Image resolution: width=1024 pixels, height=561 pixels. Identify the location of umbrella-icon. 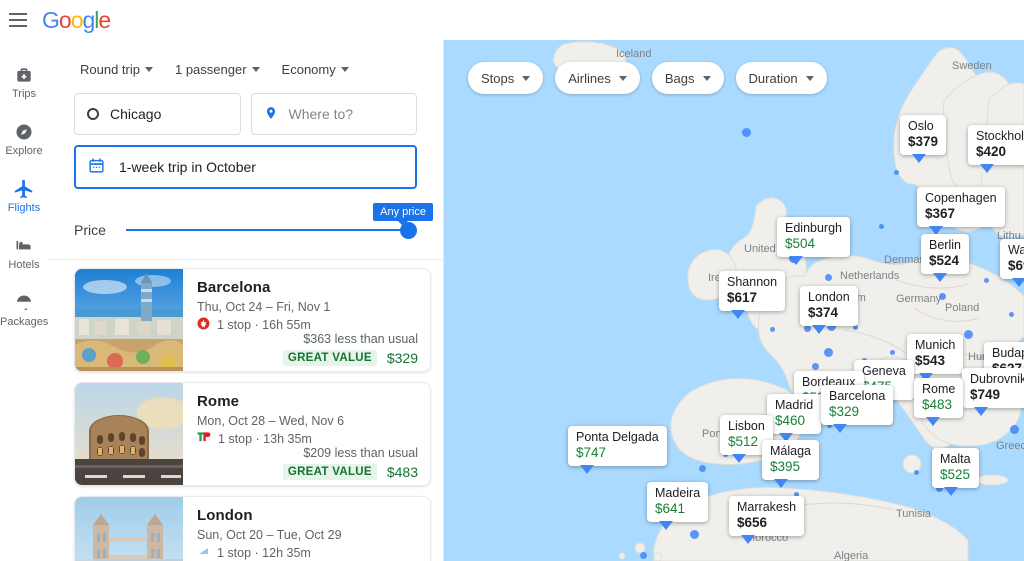
(24, 302).